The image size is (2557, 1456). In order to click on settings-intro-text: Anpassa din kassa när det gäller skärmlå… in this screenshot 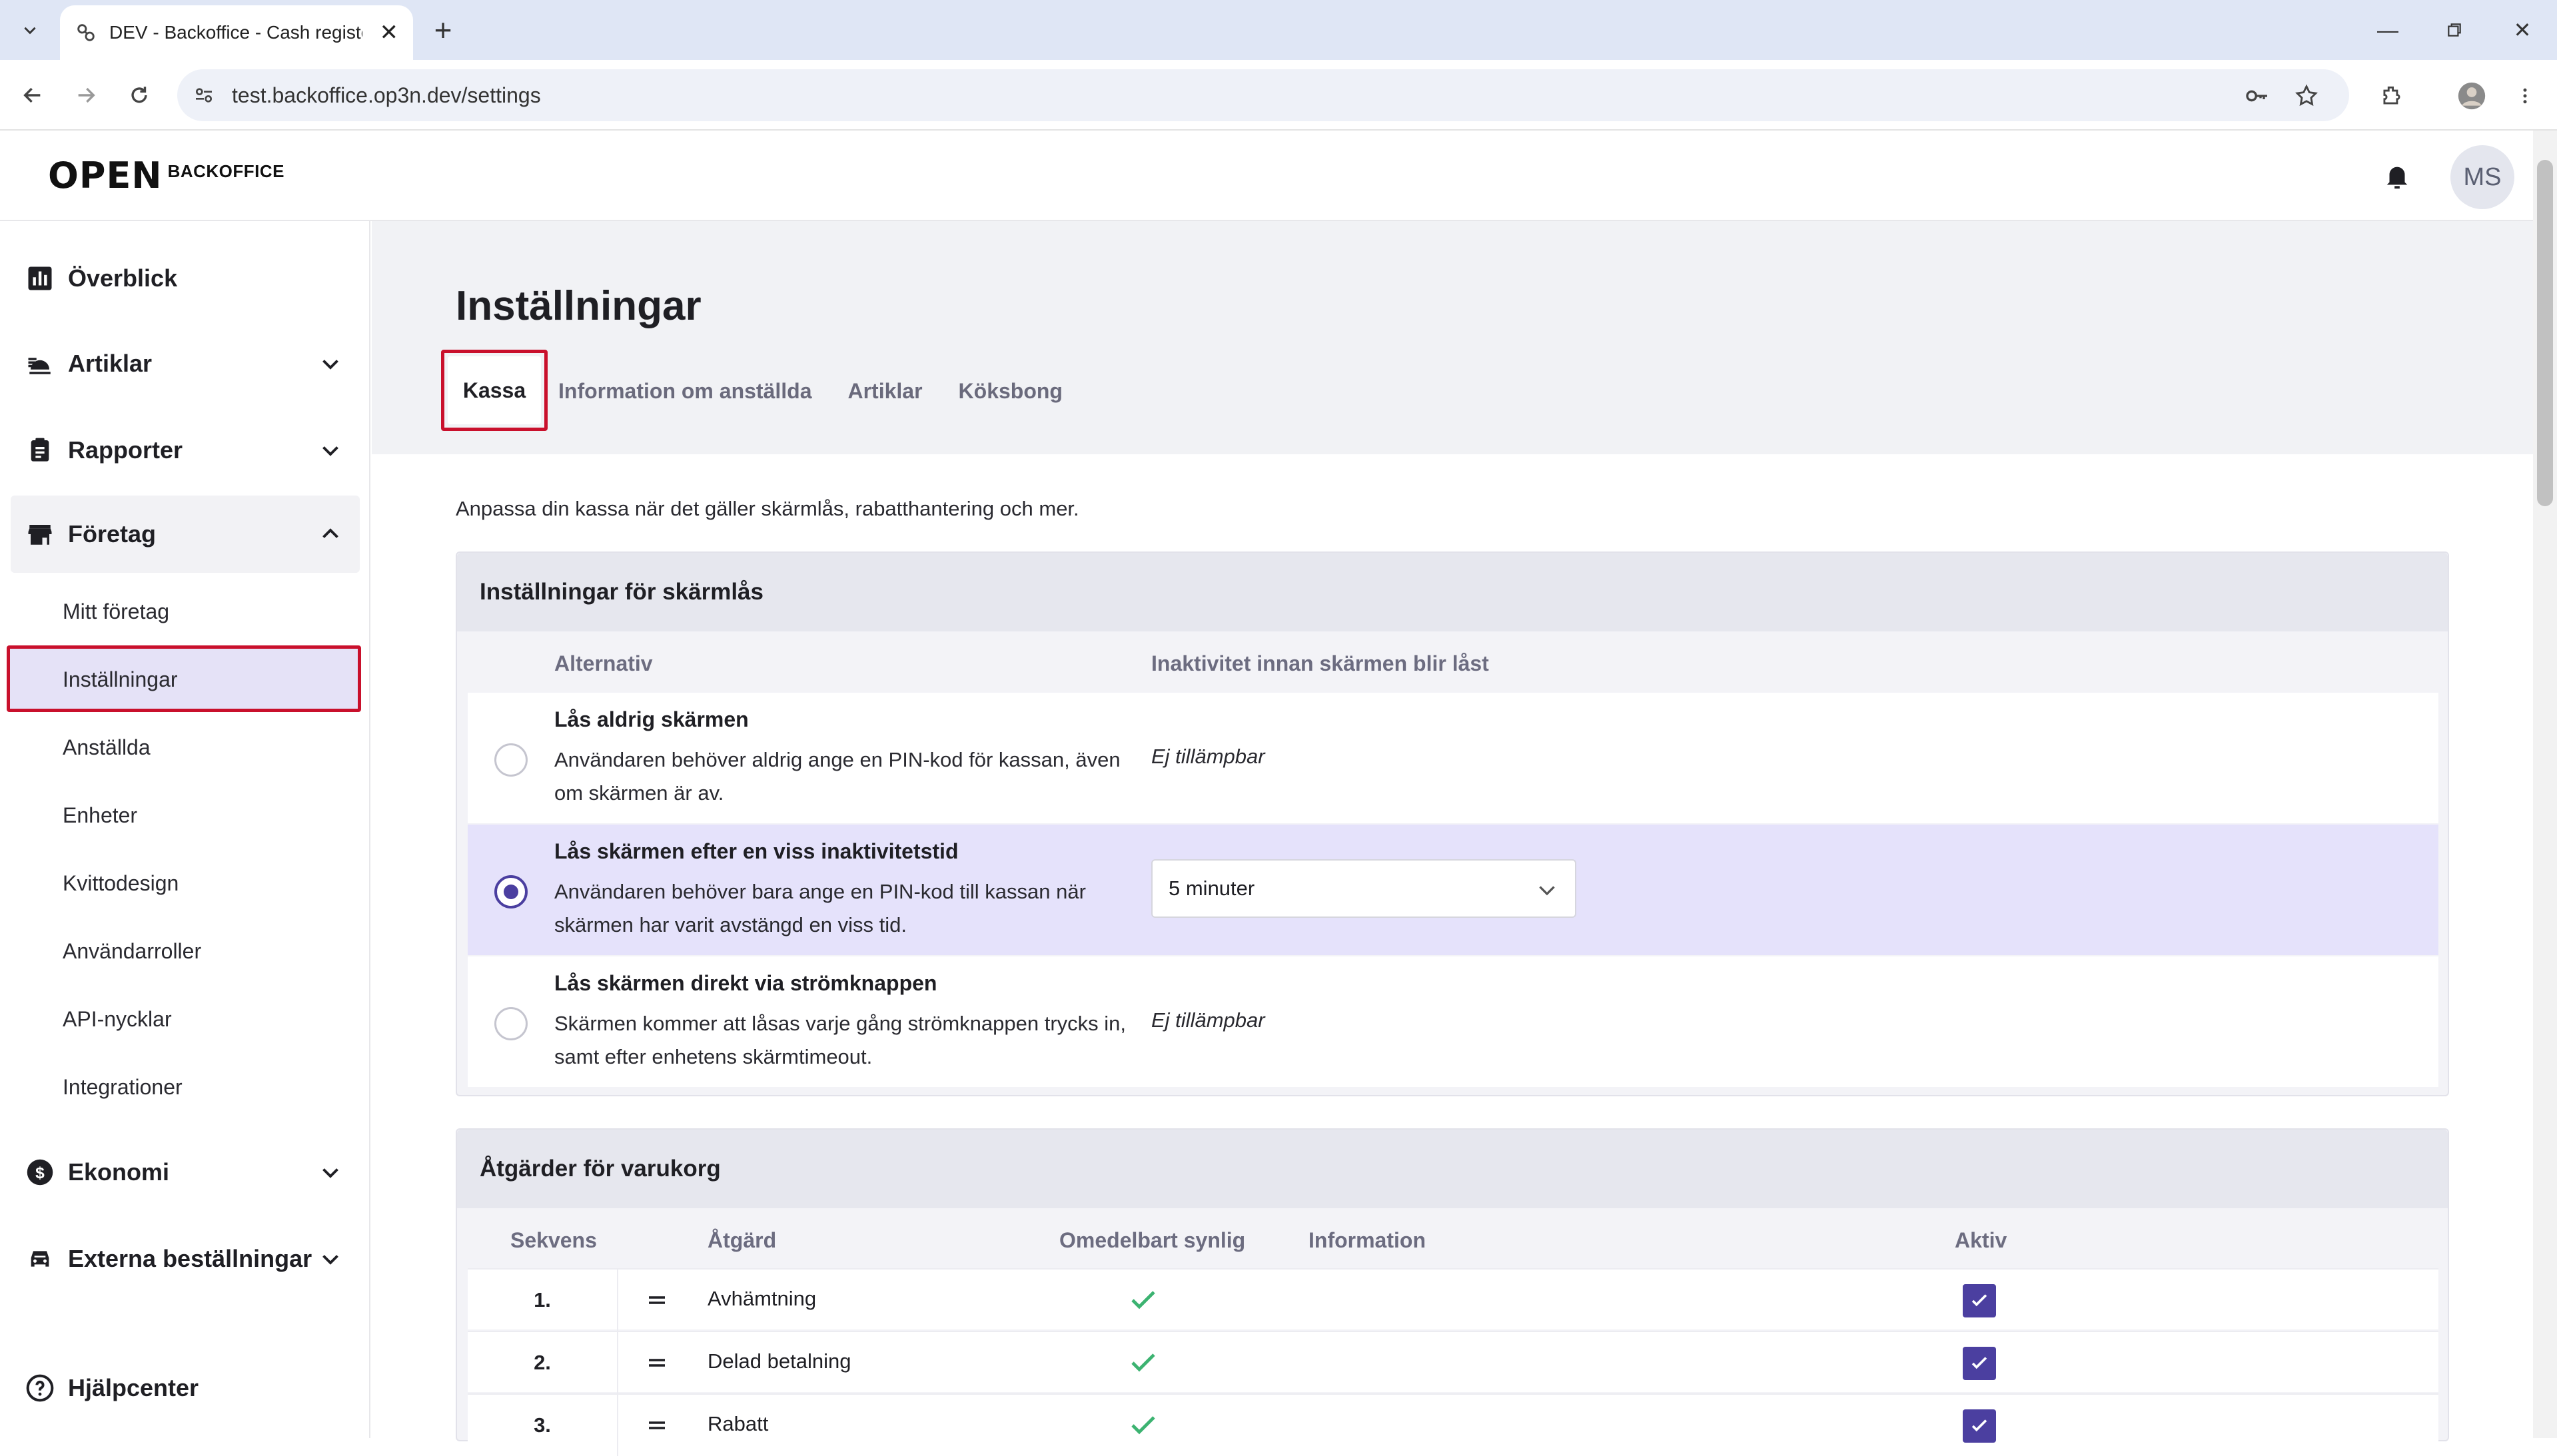, I will do `click(767, 508)`.